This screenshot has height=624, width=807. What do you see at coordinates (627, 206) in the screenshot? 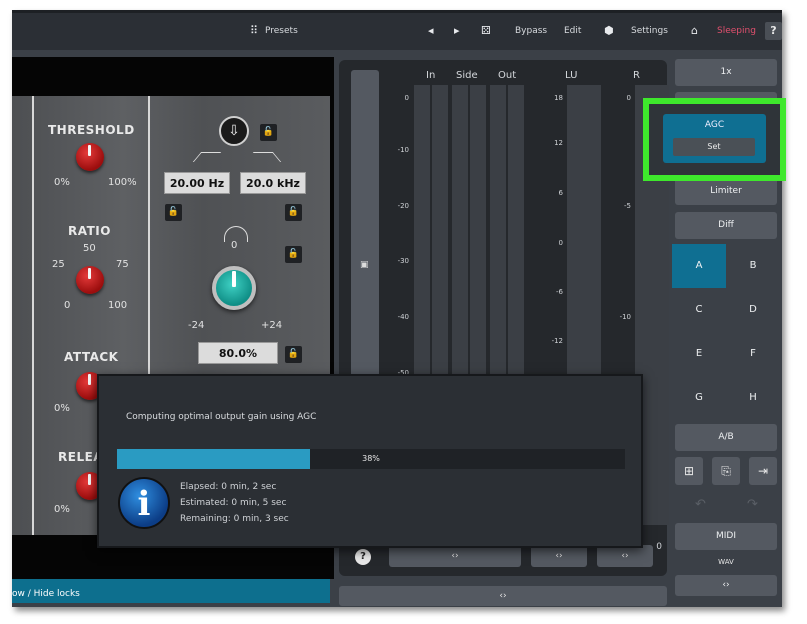
I see `r-tick: -5` at bounding box center [627, 206].